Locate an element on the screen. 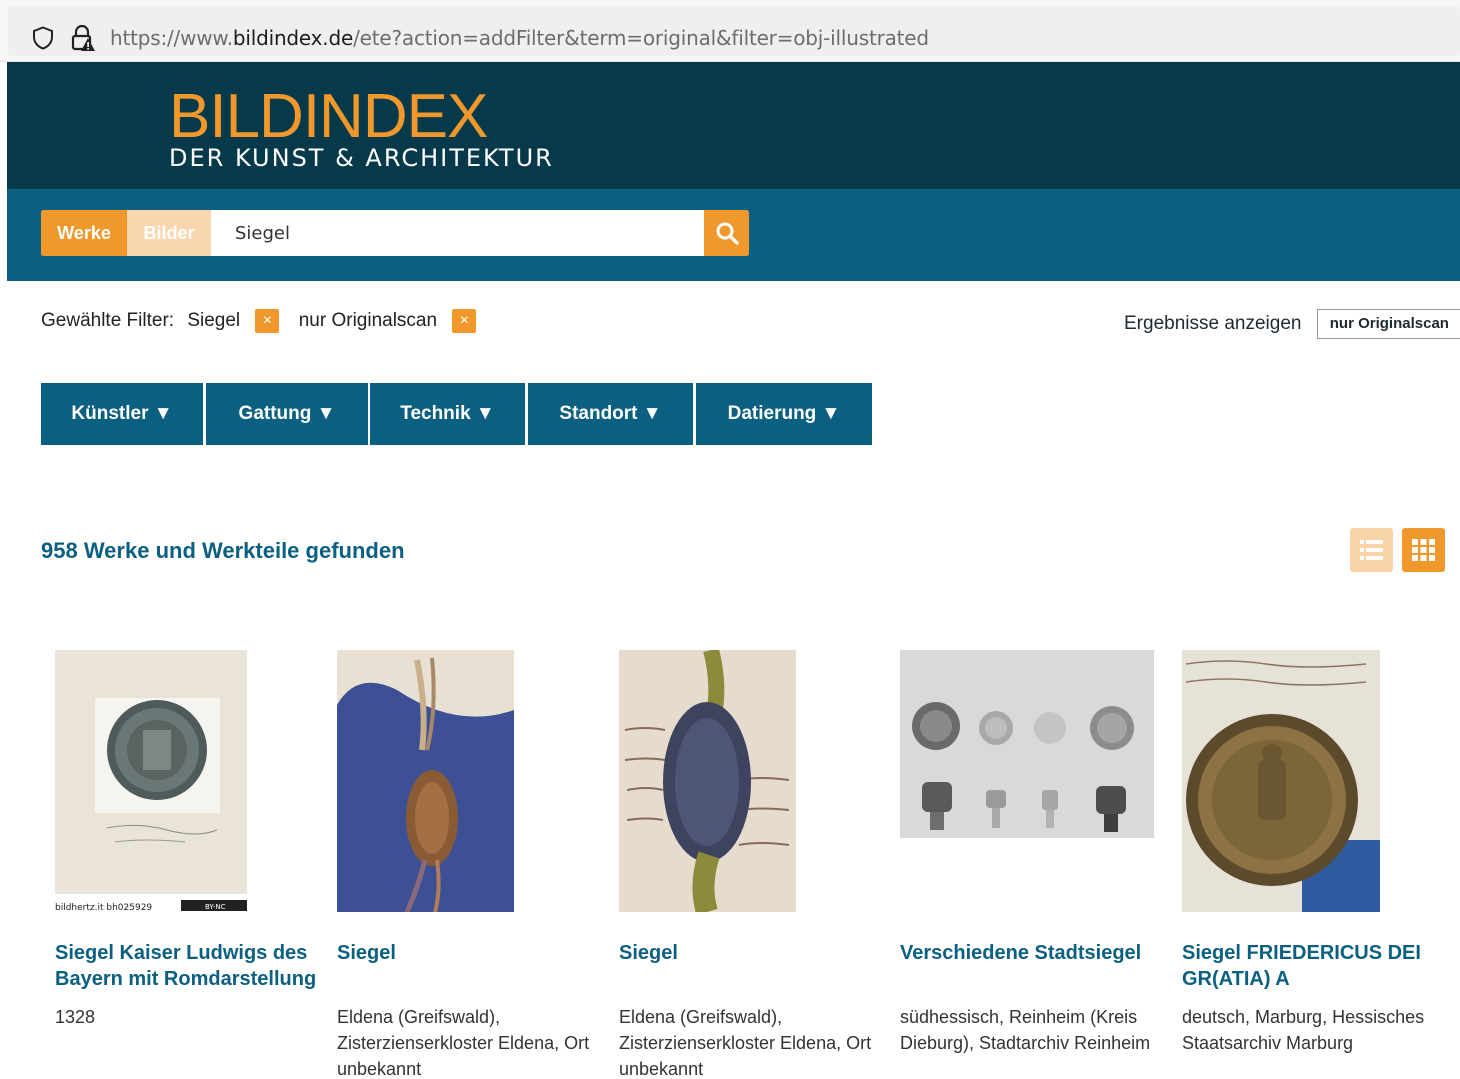 The width and height of the screenshot is (1460, 1079). logo-sub: DER KUNST & ARCHITEKTUR is located at coordinates (361, 158).